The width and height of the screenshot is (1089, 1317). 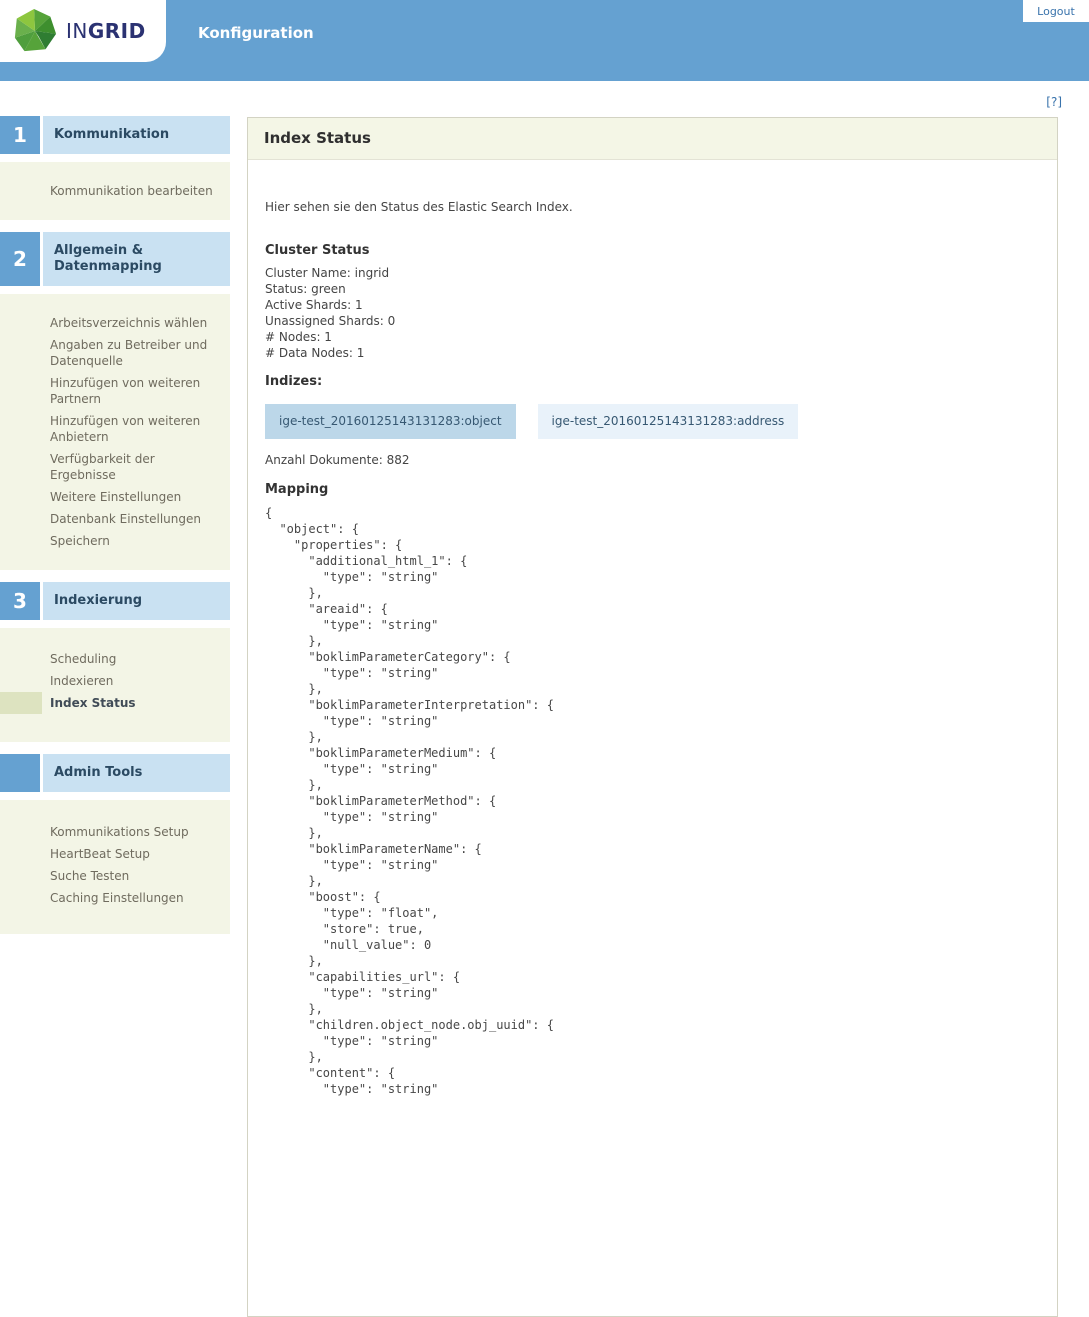 What do you see at coordinates (314, 305) in the screenshot?
I see `active-shards-line: Active Shards: 1` at bounding box center [314, 305].